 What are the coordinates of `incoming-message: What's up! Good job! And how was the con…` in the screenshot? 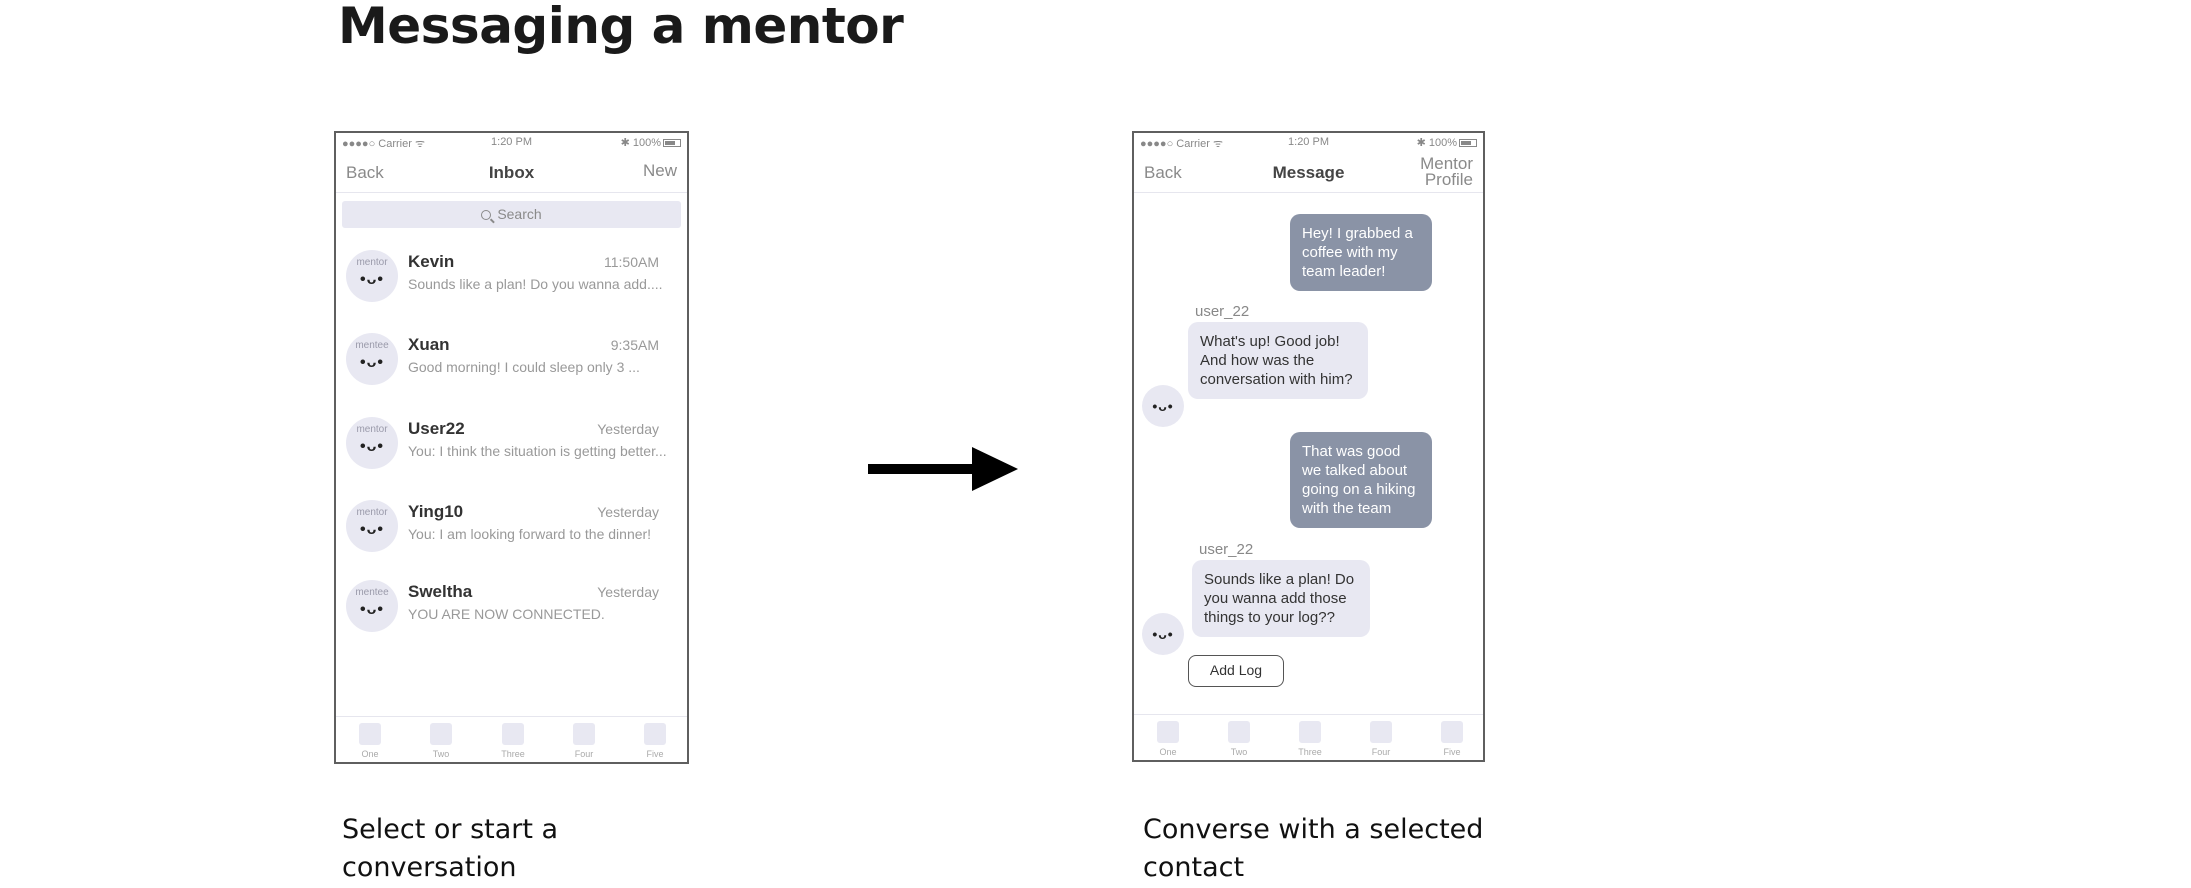 It's located at (1278, 360).